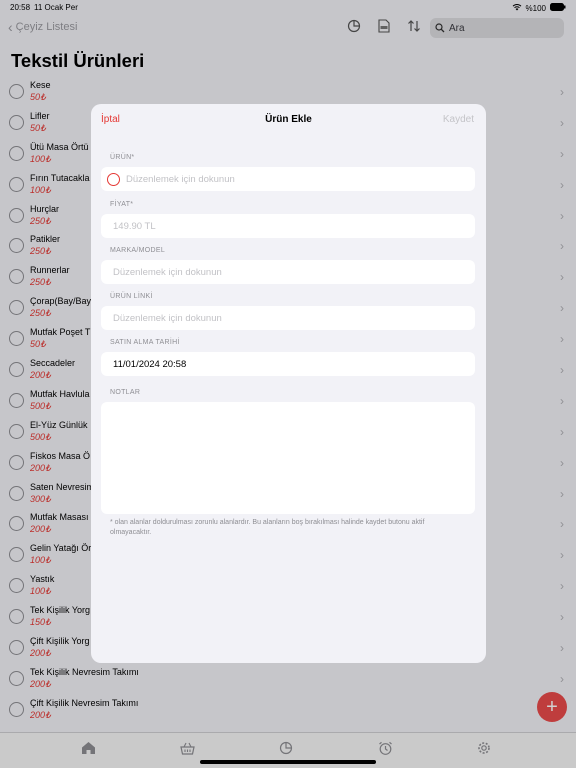 Image resolution: width=576 pixels, height=768 pixels. I want to click on price-placeholder: 149.90 TL, so click(134, 226).